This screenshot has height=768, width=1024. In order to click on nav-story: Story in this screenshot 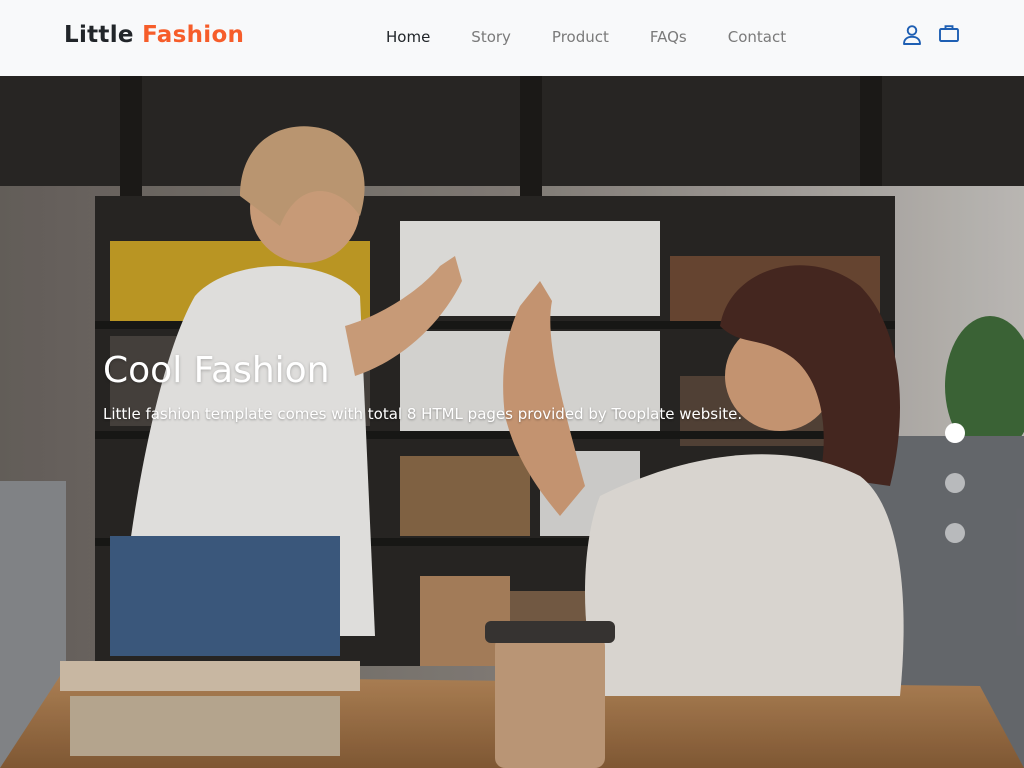, I will do `click(491, 37)`.